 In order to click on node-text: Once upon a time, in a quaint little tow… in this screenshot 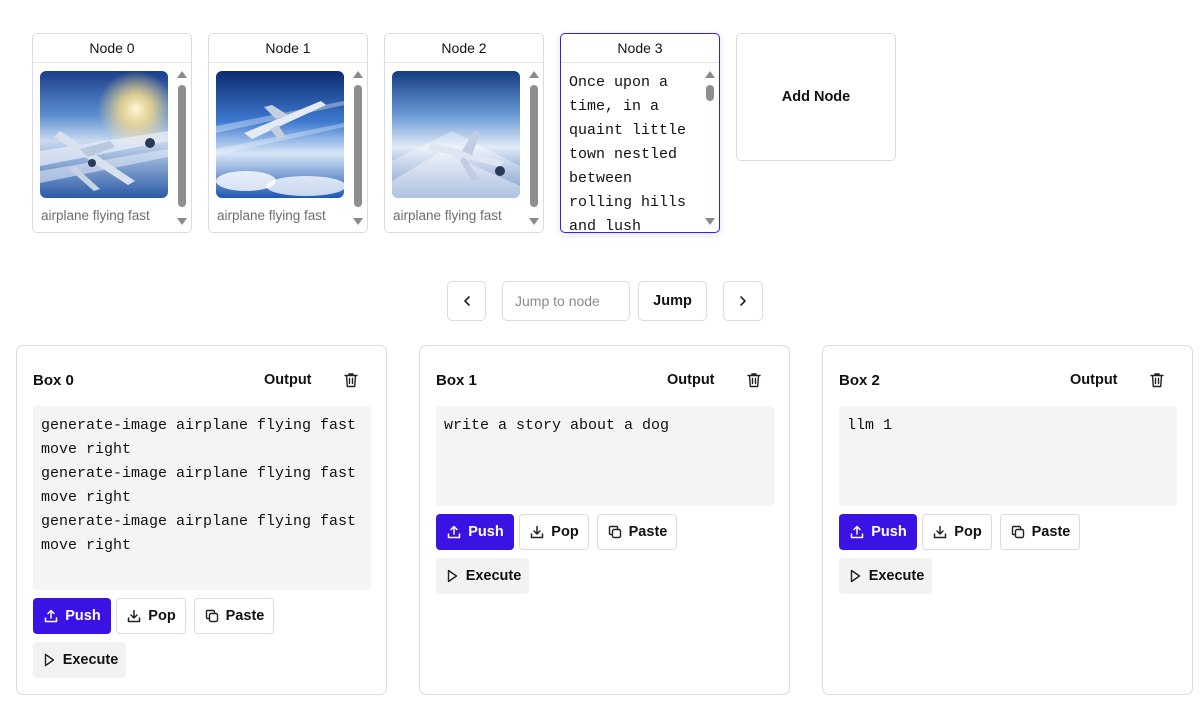, I will do `click(632, 153)`.